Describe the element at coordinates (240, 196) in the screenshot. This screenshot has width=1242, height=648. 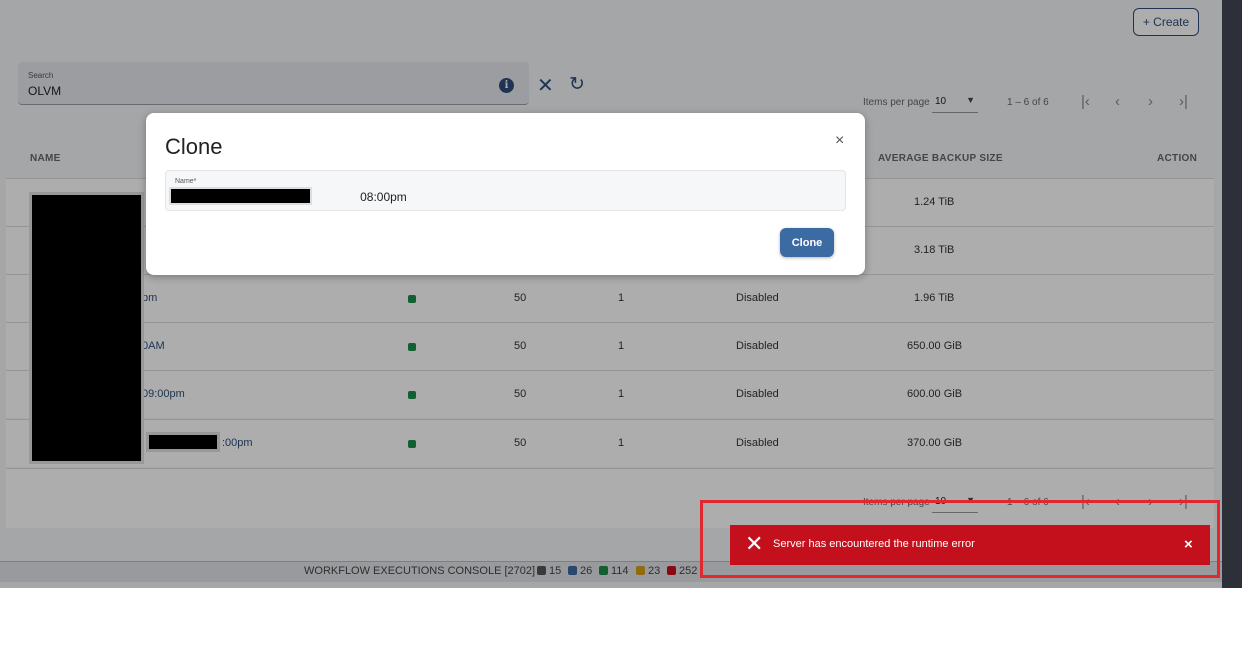
I see `redacted-block` at that location.